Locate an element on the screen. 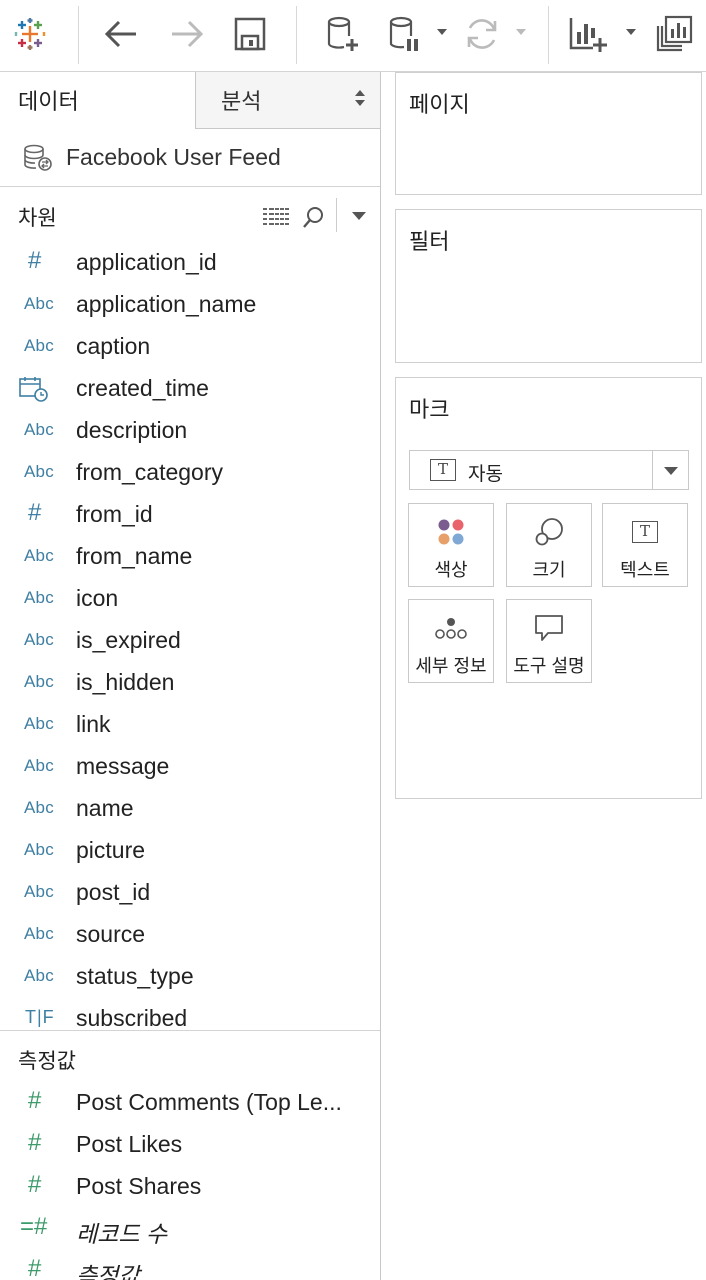  field-item: Abc application_name is located at coordinates (190, 305).